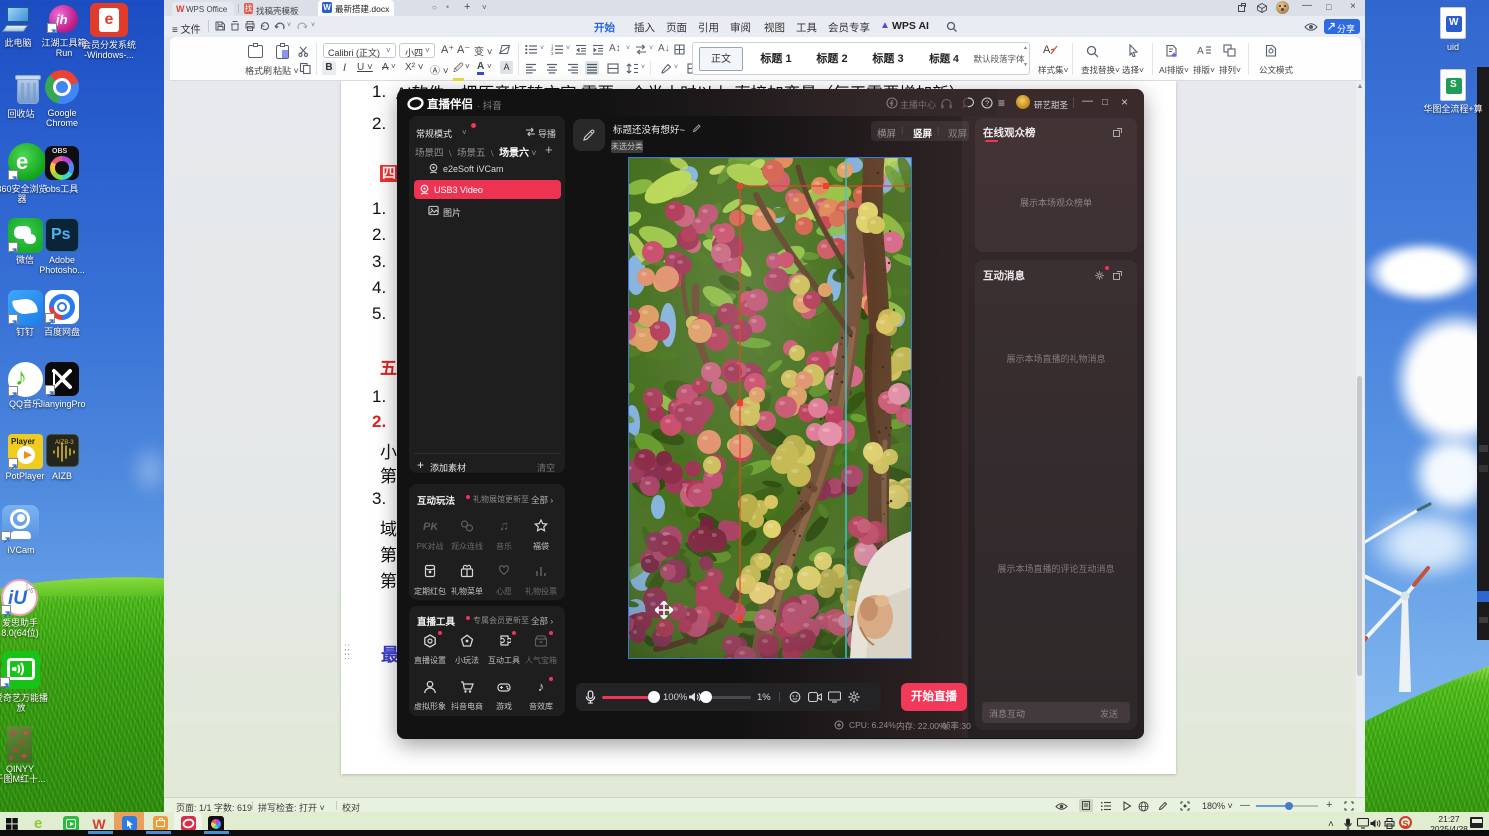 This screenshot has height=836, width=1489. Describe the element at coordinates (64, 443) in the screenshot. I see `svg-text: AIZB-3` at that location.